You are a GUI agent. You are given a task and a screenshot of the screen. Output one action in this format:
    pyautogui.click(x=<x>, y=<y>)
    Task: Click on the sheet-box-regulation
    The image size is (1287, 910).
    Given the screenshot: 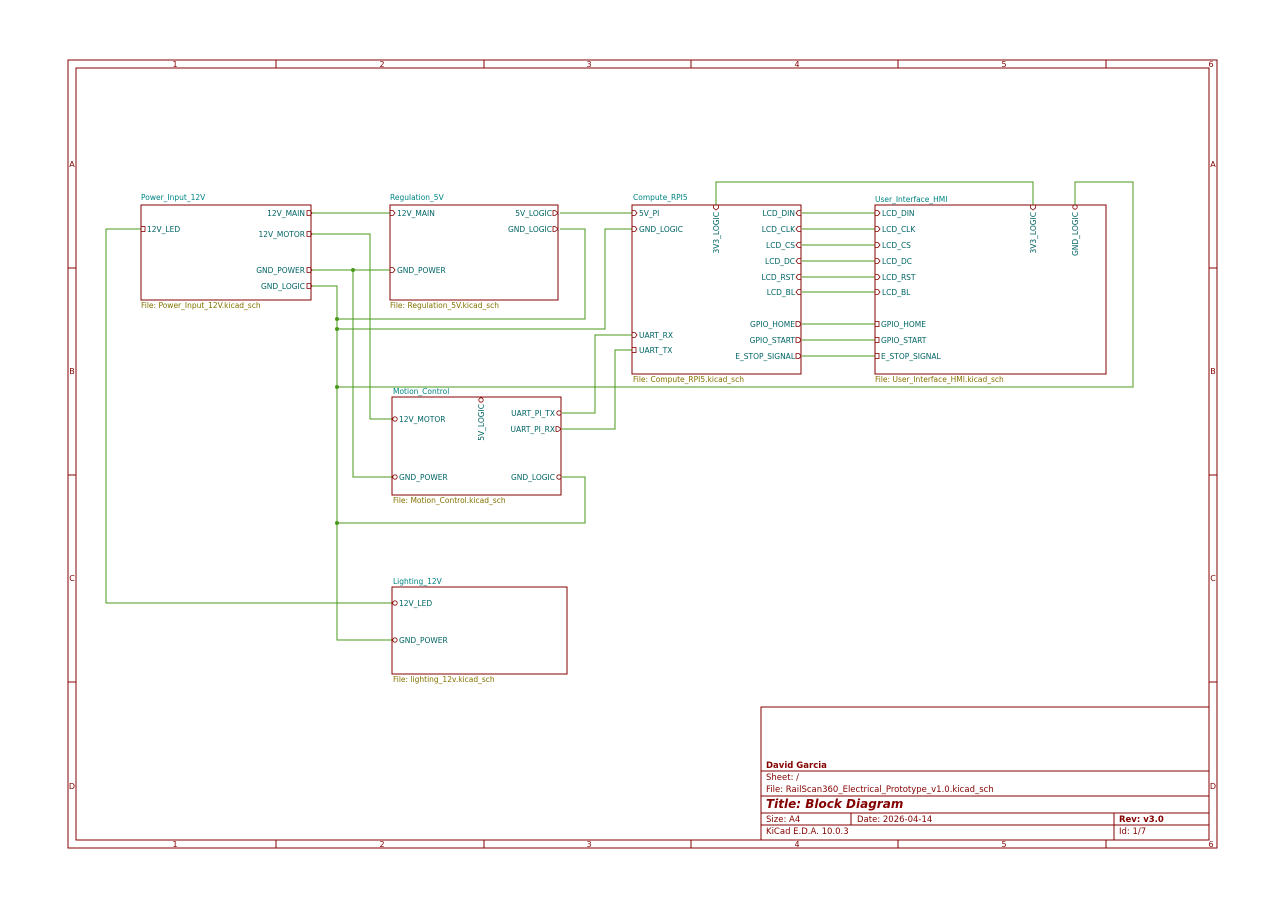 What is the action you would take?
    pyautogui.click(x=474, y=252)
    